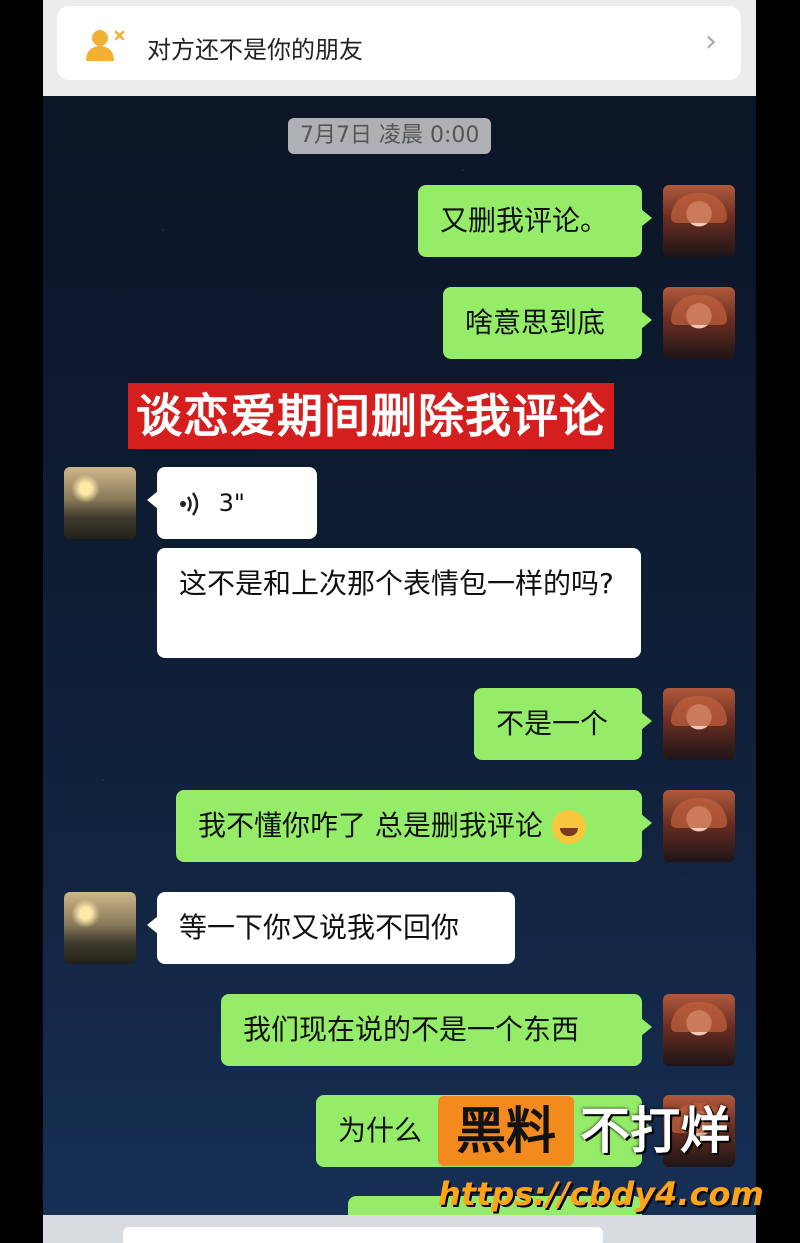  Describe the element at coordinates (563, 724) in the screenshot. I see `message-bubble-sent: 不是一个` at that location.